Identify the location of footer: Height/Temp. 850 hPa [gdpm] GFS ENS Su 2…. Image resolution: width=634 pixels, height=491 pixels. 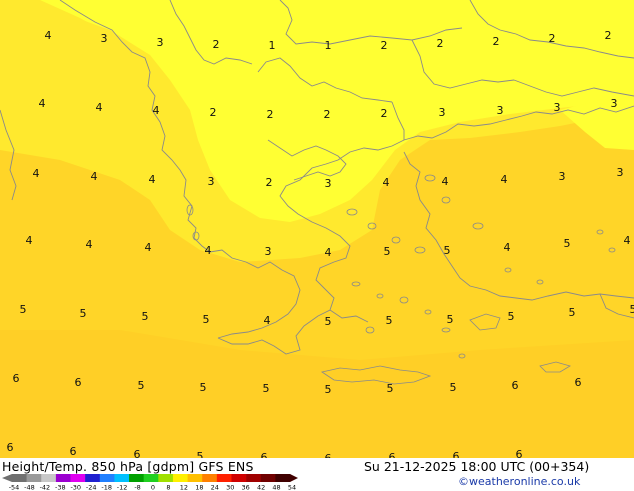
(317, 474).